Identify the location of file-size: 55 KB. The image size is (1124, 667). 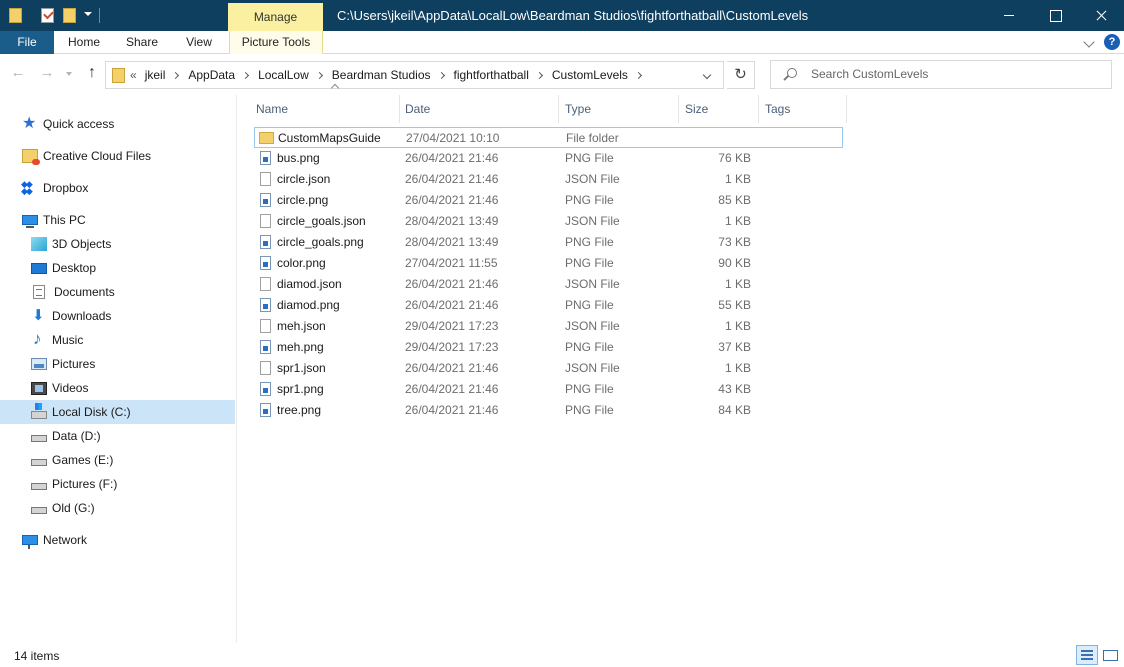
(734, 305).